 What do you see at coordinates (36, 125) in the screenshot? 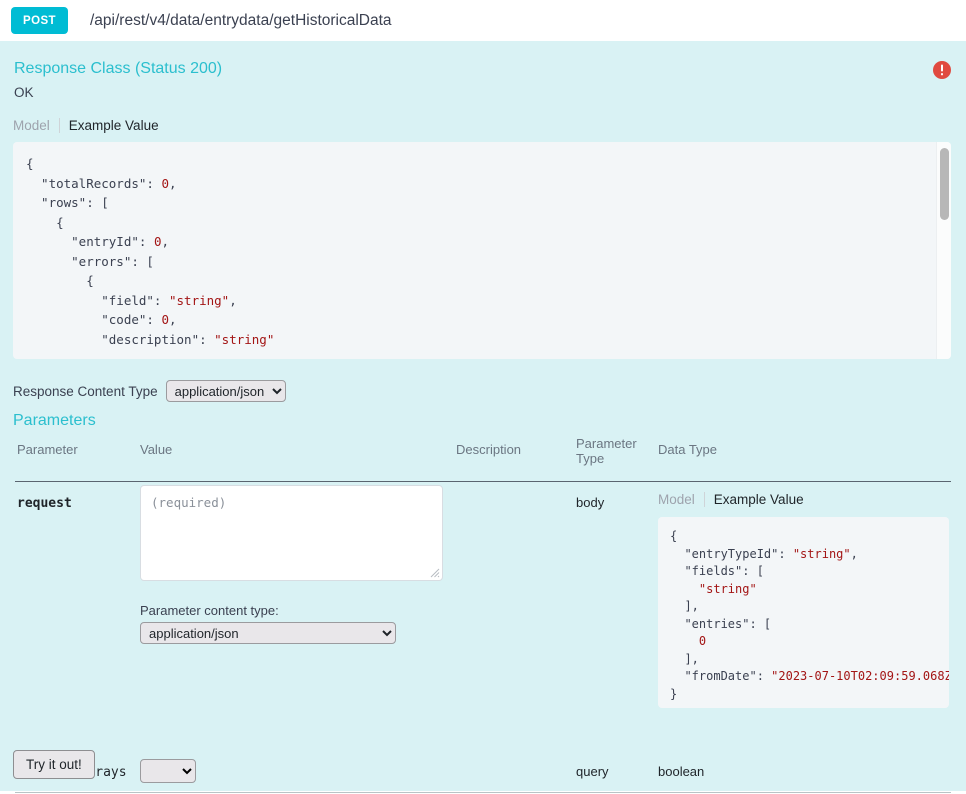
I see `tab-model: Model` at bounding box center [36, 125].